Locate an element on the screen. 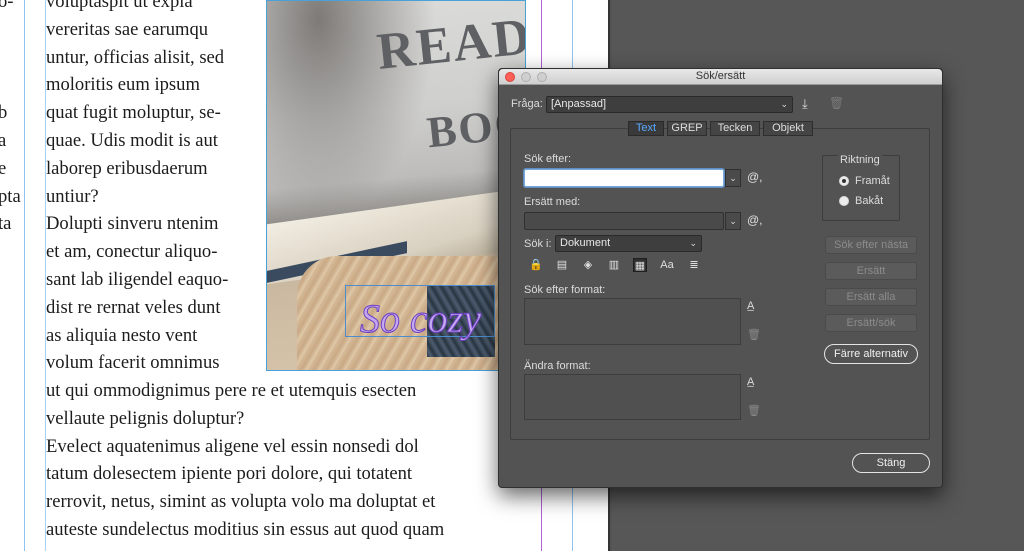 The image size is (1024, 551). tab-tecken: Tecken is located at coordinates (735, 128).